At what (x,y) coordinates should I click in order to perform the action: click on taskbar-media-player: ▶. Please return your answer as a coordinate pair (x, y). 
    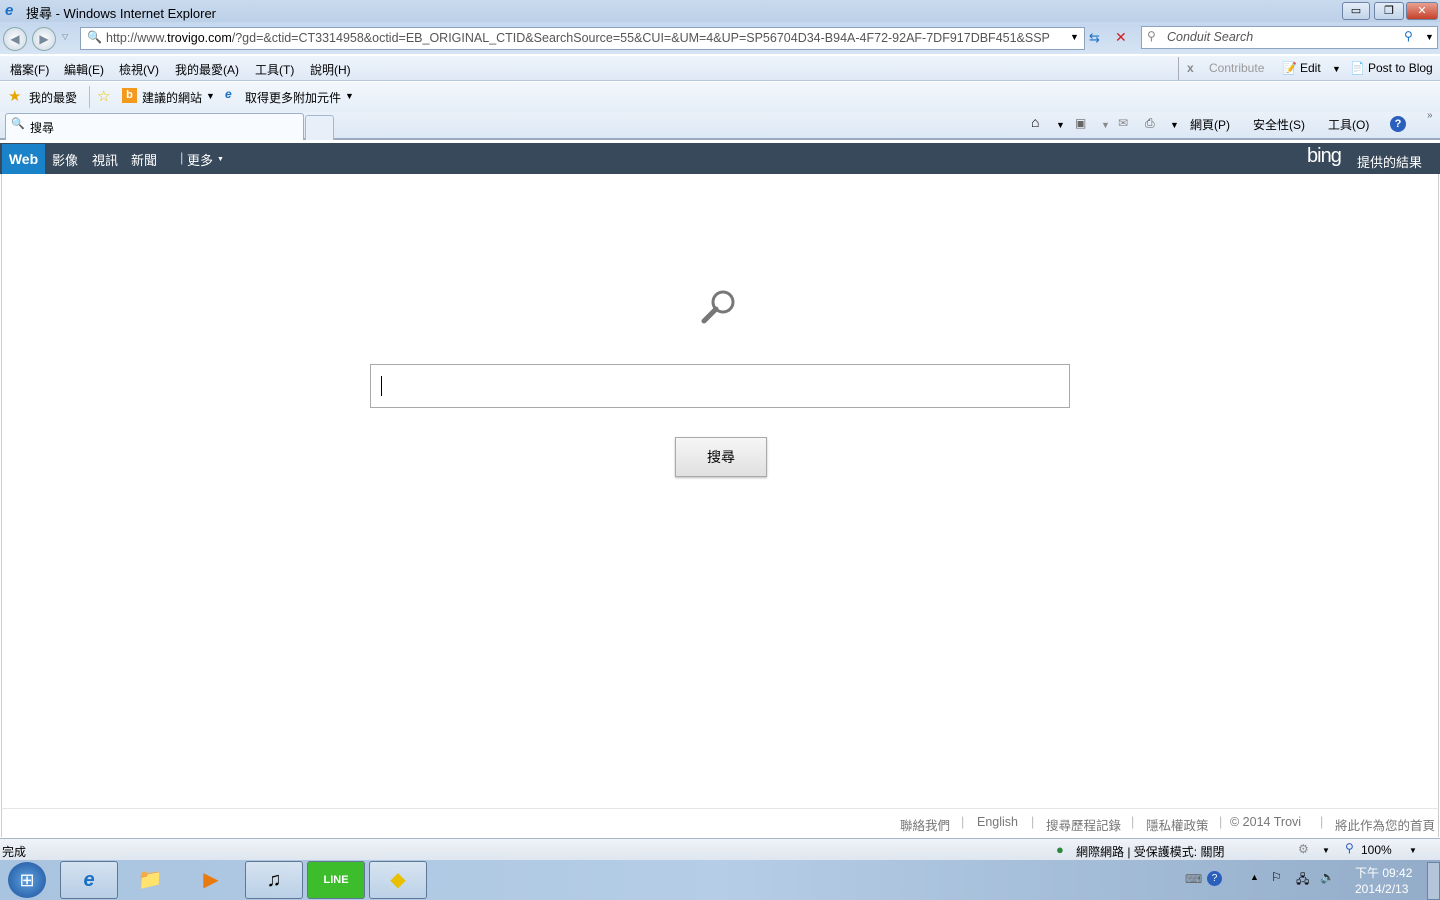
    Looking at the image, I should click on (211, 880).